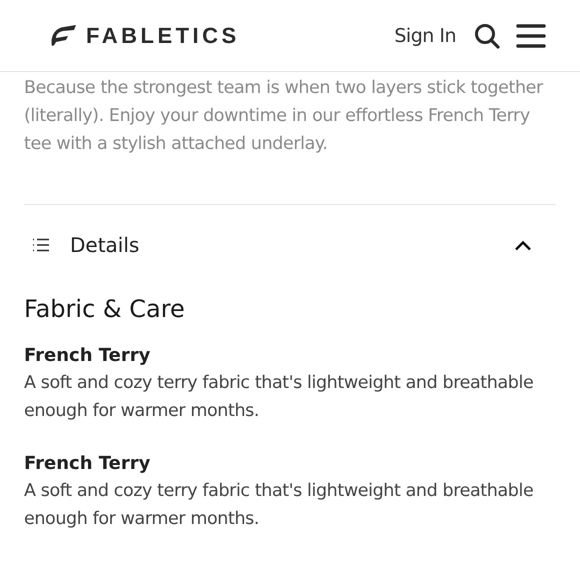 This screenshot has width=580, height=580. I want to click on search-icon, so click(487, 35).